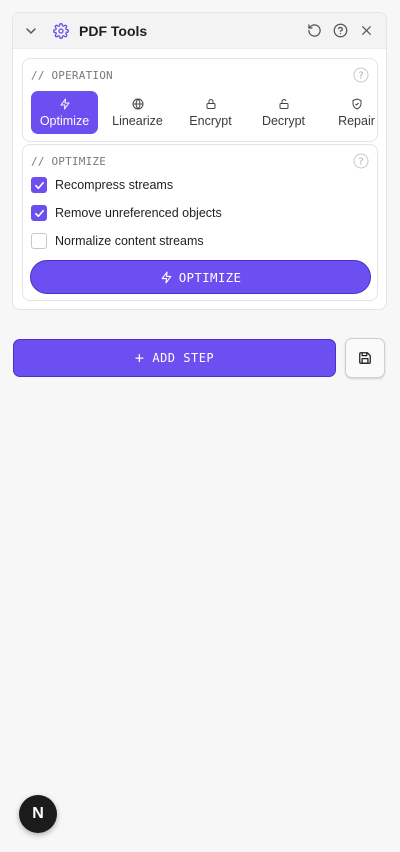 The width and height of the screenshot is (400, 852). I want to click on checkbox-label: Recompress streams, so click(114, 185).